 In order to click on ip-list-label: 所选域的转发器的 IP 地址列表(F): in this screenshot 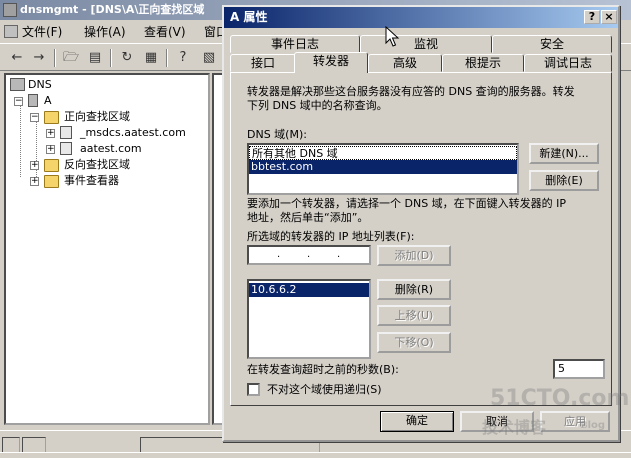, I will do `click(331, 236)`.